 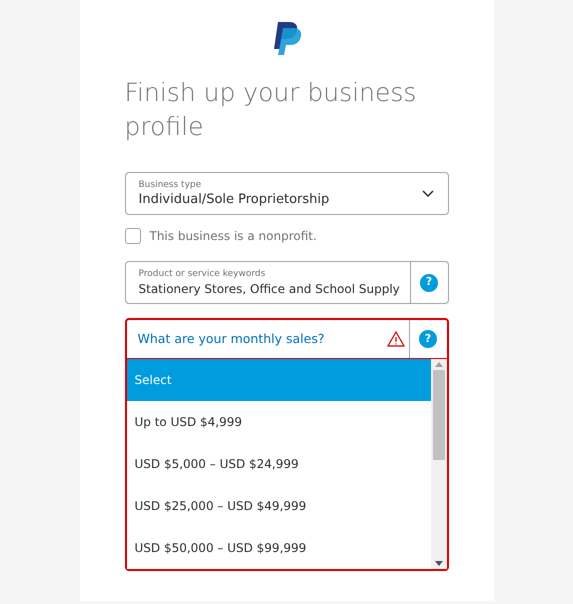 I want to click on scrollbar, so click(x=438, y=464).